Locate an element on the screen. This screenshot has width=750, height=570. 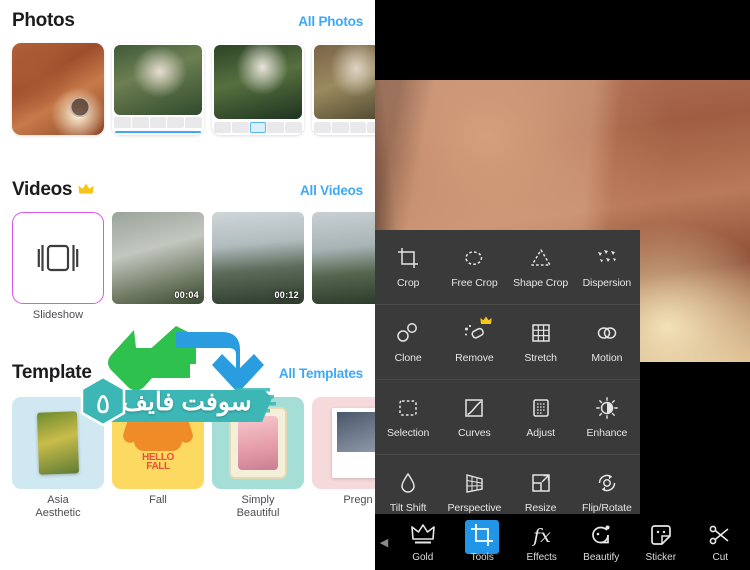
all-photos-link: All Photos is located at coordinates (330, 21).